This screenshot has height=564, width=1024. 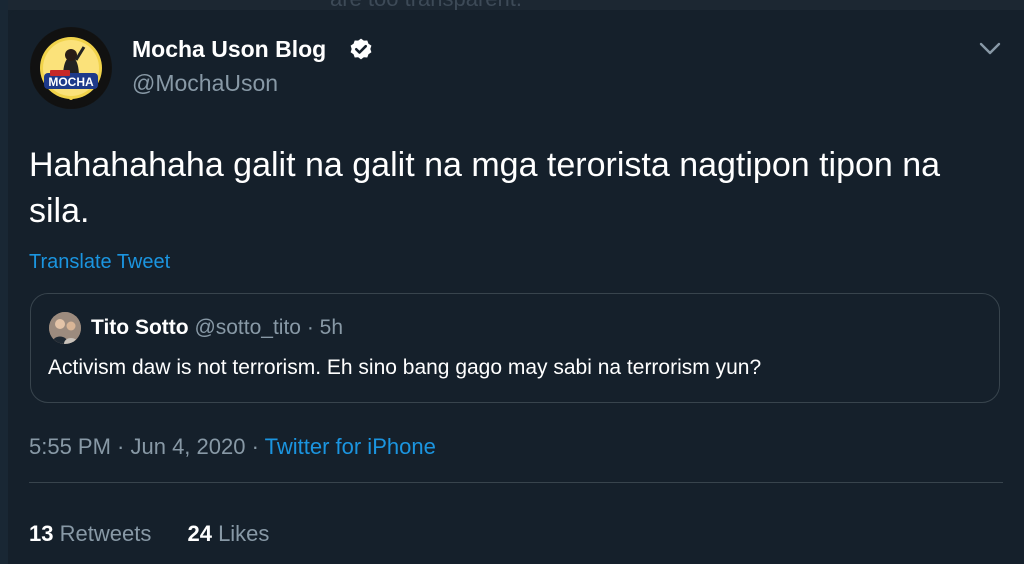 What do you see at coordinates (71, 82) in the screenshot?
I see `avatar-logo-text: MOCHA` at bounding box center [71, 82].